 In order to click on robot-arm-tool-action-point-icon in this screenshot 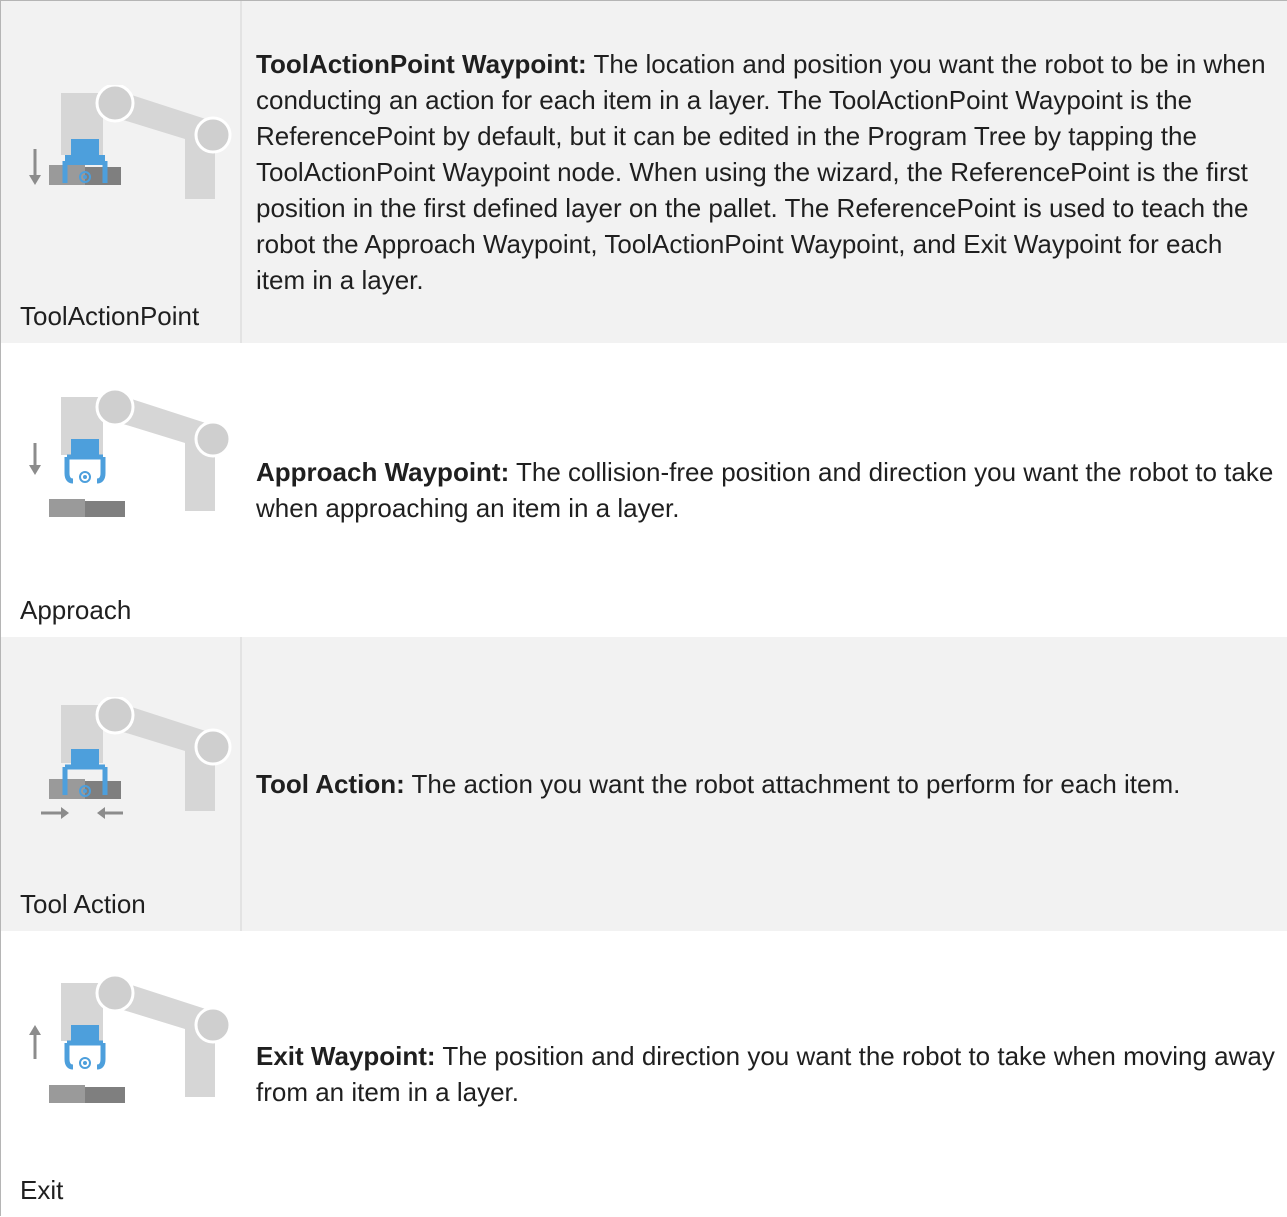, I will do `click(130, 142)`.